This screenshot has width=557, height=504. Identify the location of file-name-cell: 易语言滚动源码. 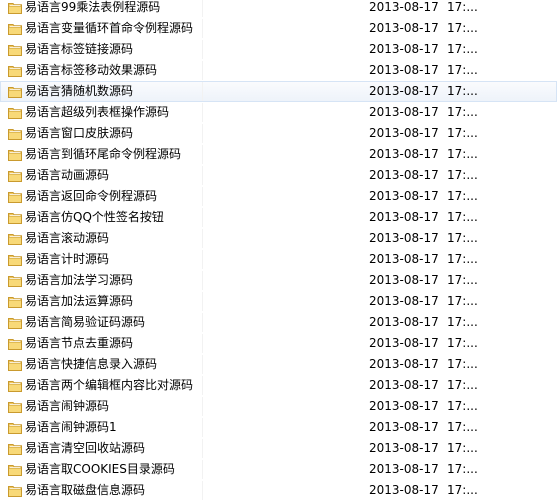
(101, 238).